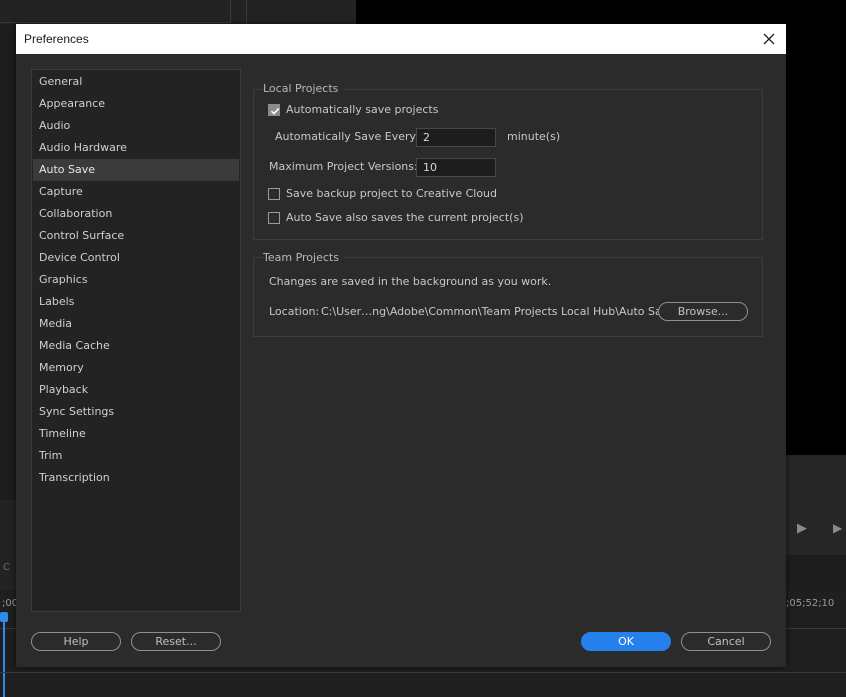 Image resolution: width=846 pixels, height=697 pixels. What do you see at coordinates (726, 641) in the screenshot?
I see `cancel-button: Cancel` at bounding box center [726, 641].